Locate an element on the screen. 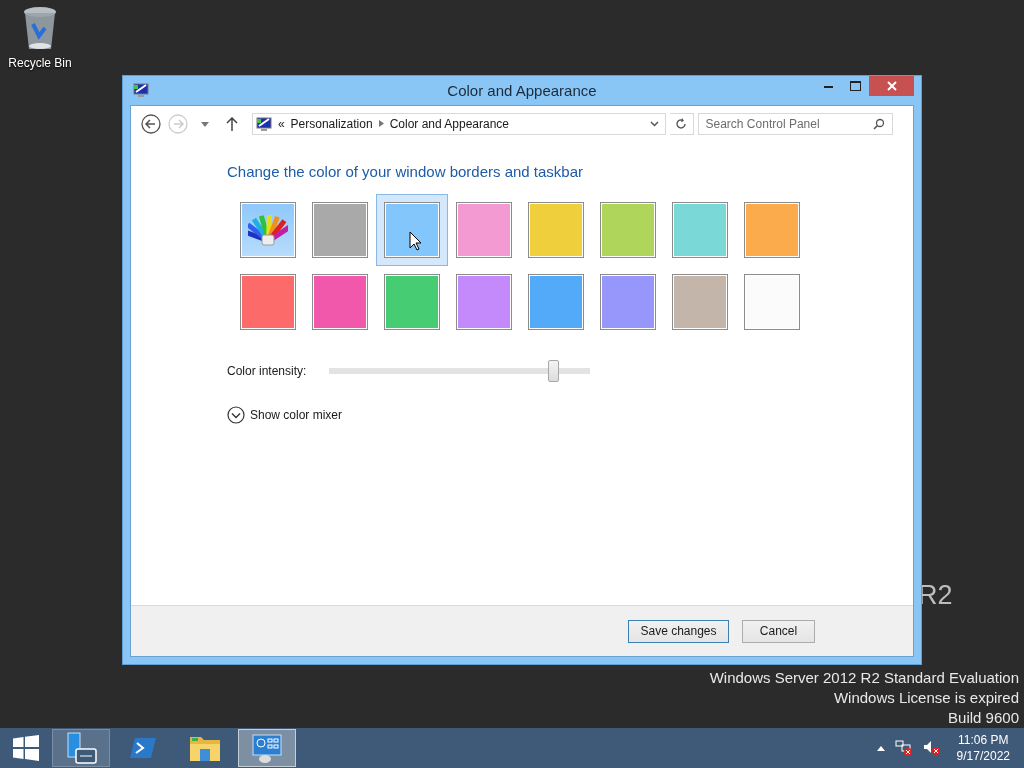 This screenshot has width=1024, height=768. breadcrumb-item: Color and Appearance is located at coordinates (449, 124).